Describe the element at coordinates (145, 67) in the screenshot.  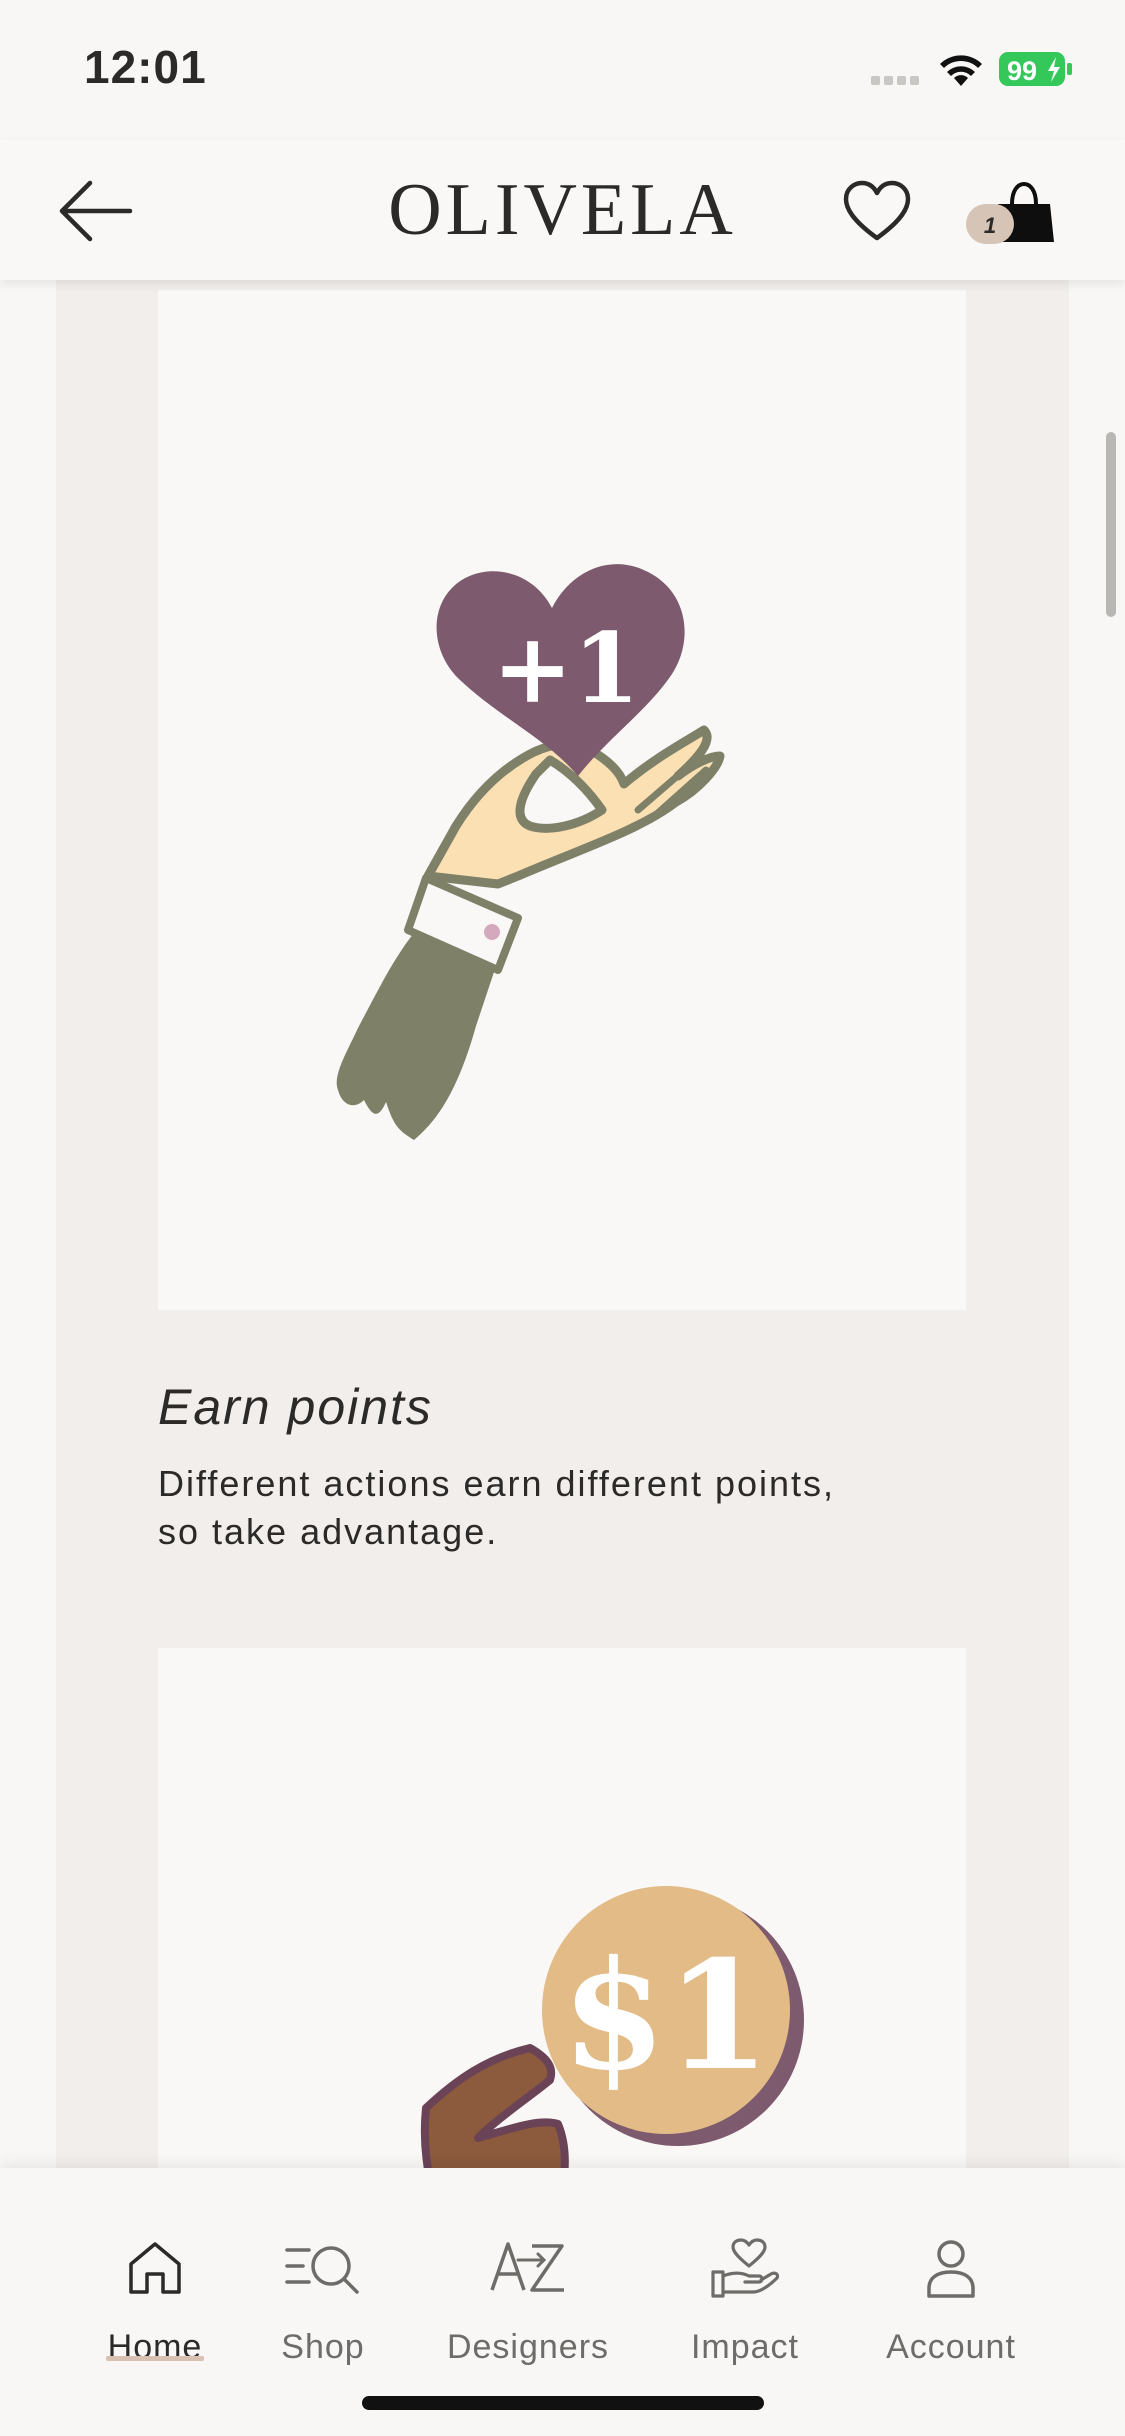
I see `status-time: 12:01` at that location.